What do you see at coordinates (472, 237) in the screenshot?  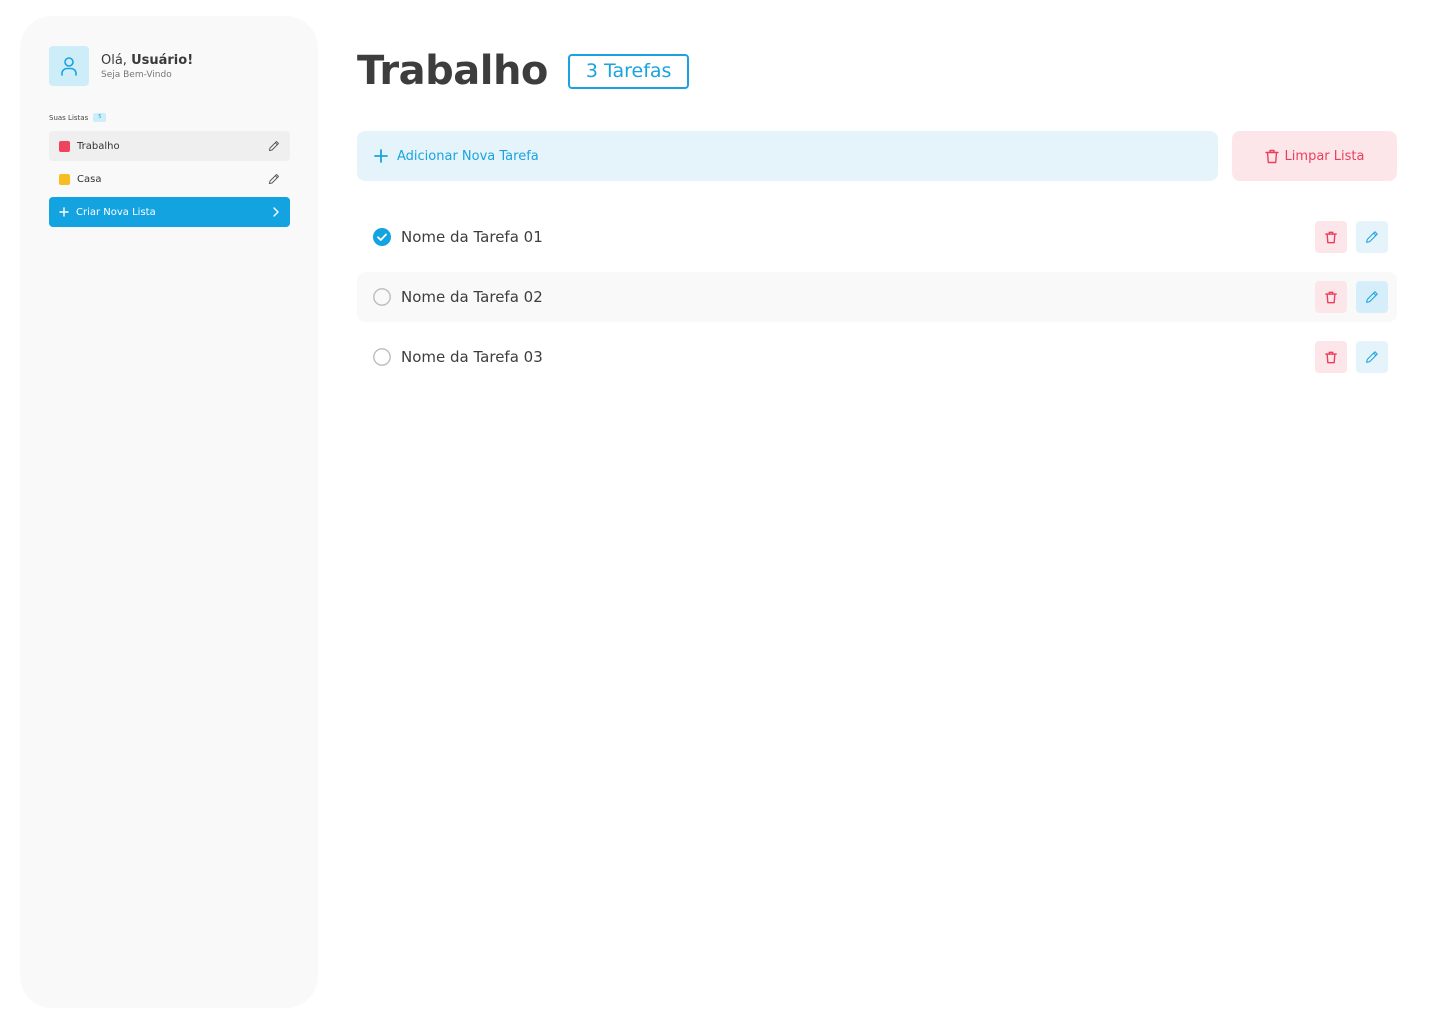 I see `task-name: Nome da Tarefa 01` at bounding box center [472, 237].